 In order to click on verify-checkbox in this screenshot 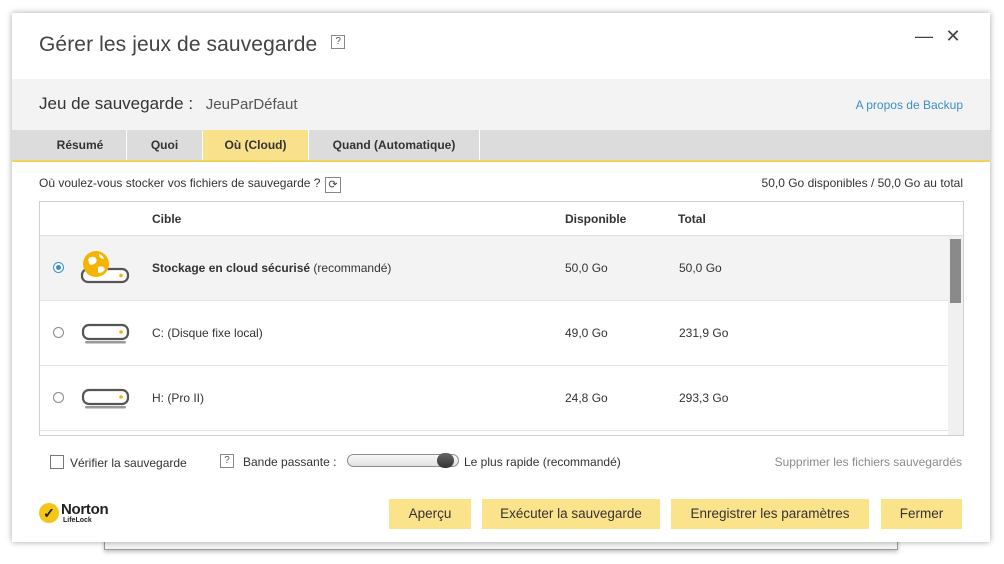, I will do `click(57, 462)`.